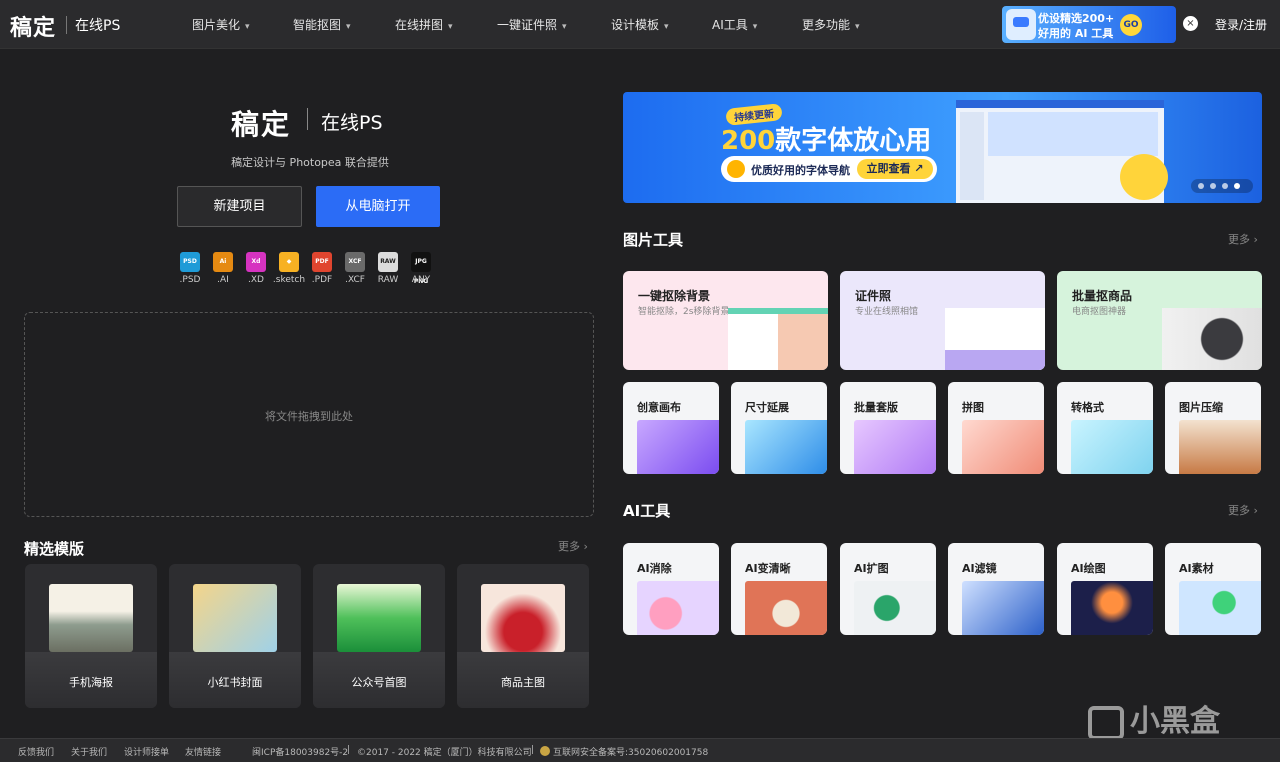  I want to click on ai-tools-ad-banner: 优设精选200+ 好用的 AI 工具 GO, so click(1089, 24).